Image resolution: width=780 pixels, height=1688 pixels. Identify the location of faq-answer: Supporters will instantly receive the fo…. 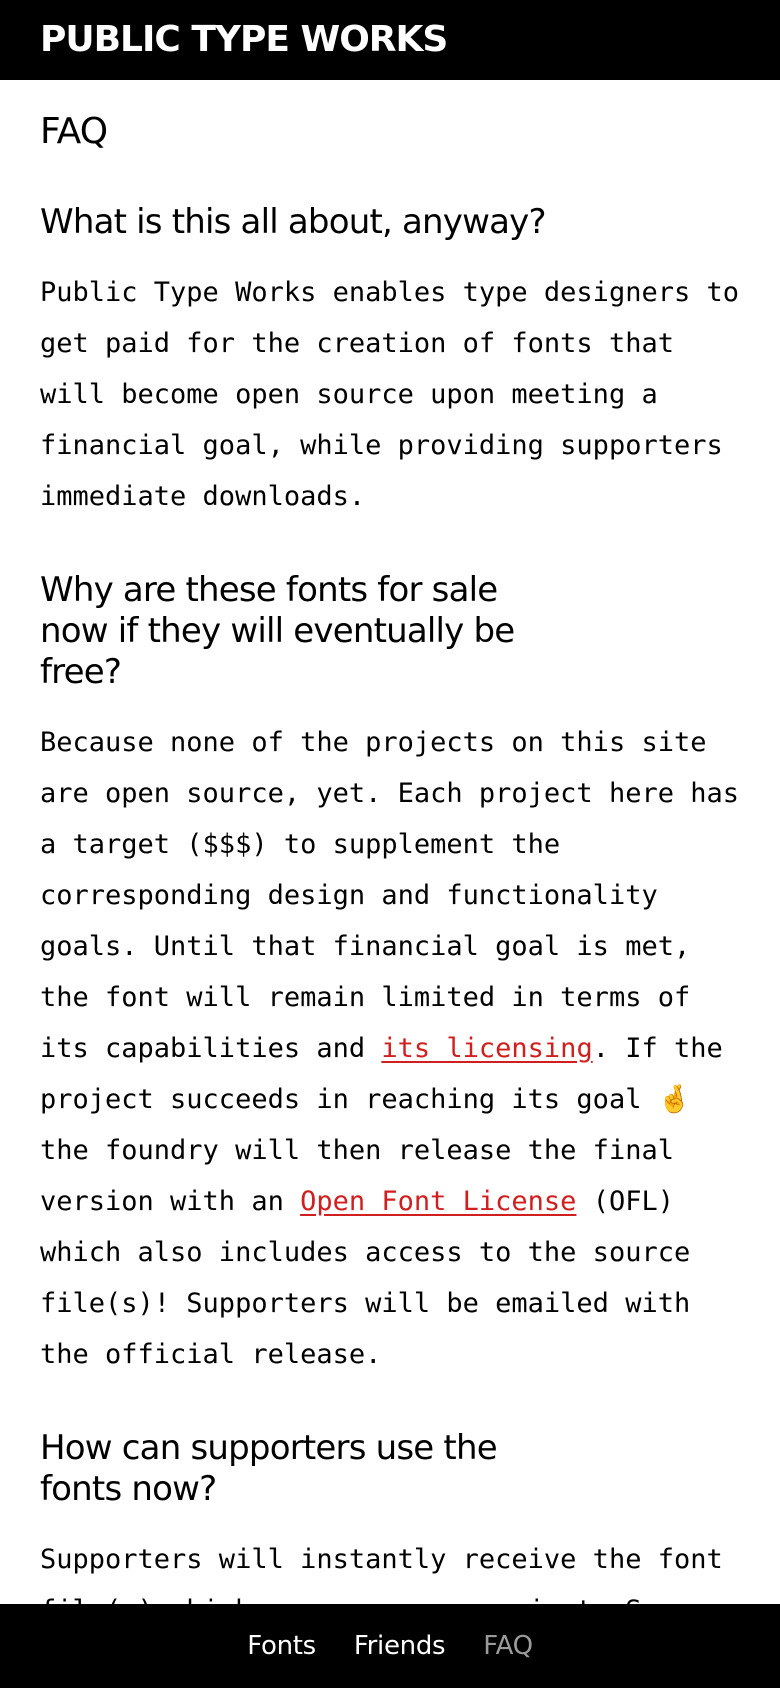
(381, 1574).